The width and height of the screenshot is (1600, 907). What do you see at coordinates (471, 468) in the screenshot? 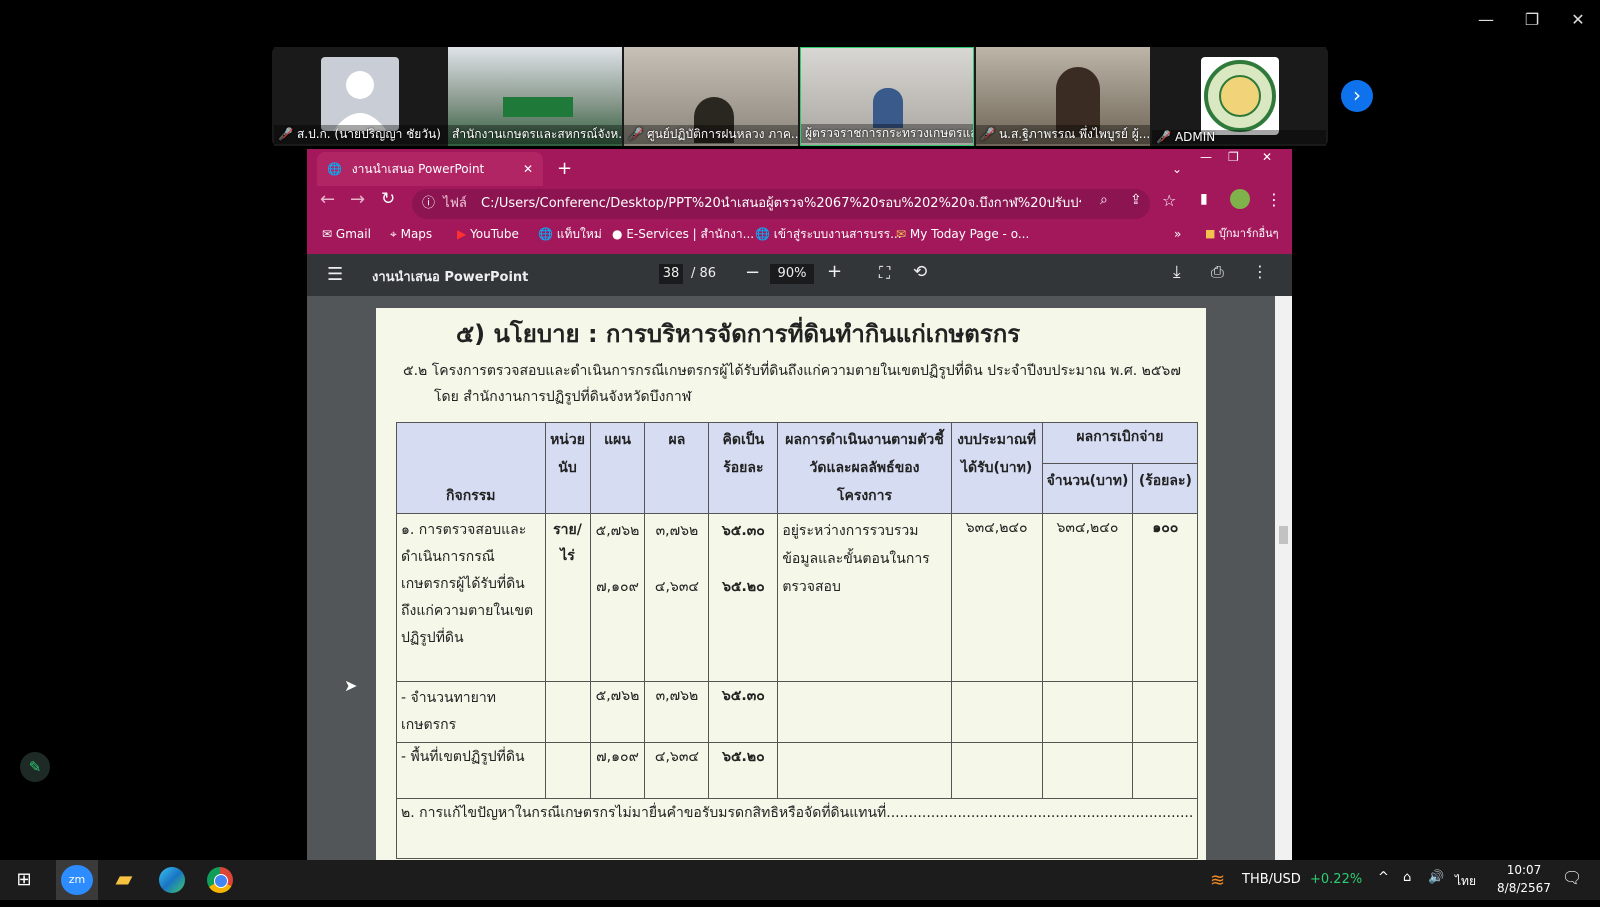
I see `col-activity: กิจกรรม` at bounding box center [471, 468].